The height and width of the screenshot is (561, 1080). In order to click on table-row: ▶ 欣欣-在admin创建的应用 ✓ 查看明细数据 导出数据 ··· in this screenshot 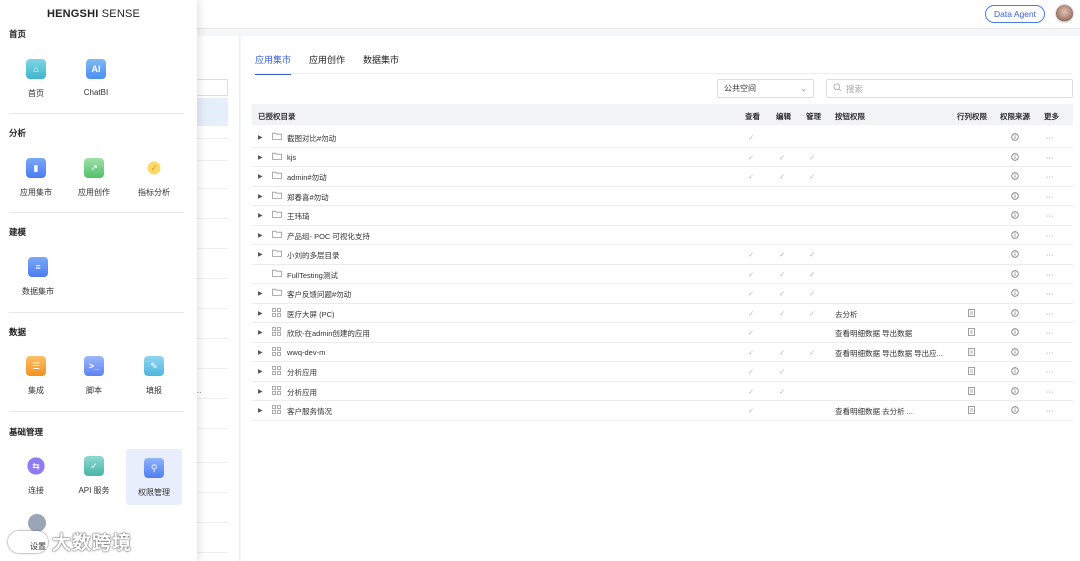, I will do `click(662, 333)`.